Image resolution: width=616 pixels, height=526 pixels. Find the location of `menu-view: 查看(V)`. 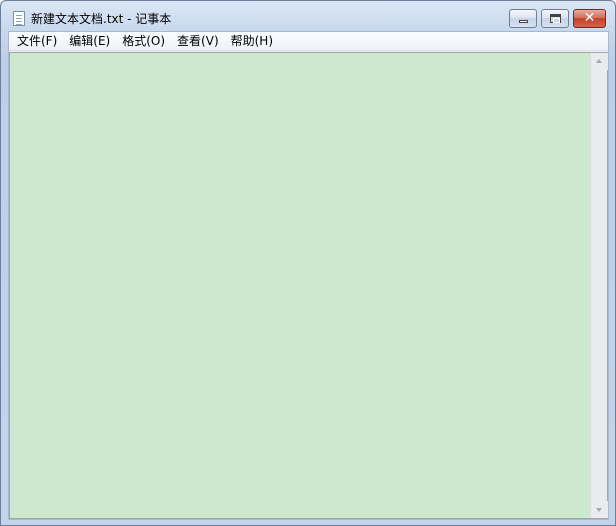

menu-view: 查看(V) is located at coordinates (198, 41).